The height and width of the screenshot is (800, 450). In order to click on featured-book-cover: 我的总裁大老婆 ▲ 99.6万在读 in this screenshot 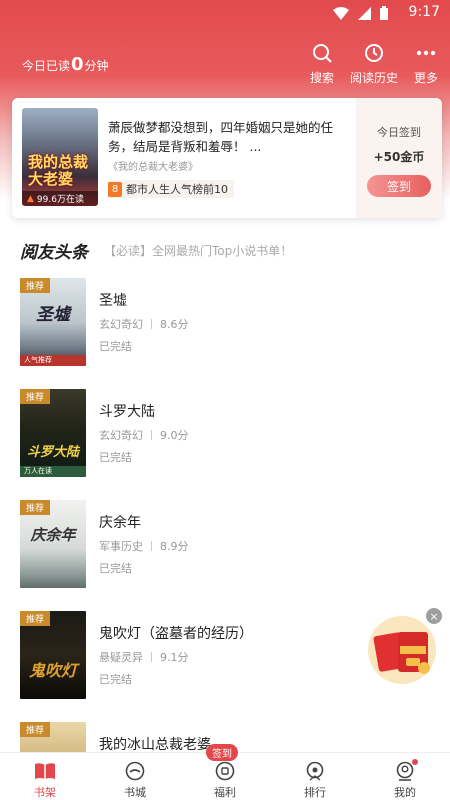, I will do `click(60, 157)`.